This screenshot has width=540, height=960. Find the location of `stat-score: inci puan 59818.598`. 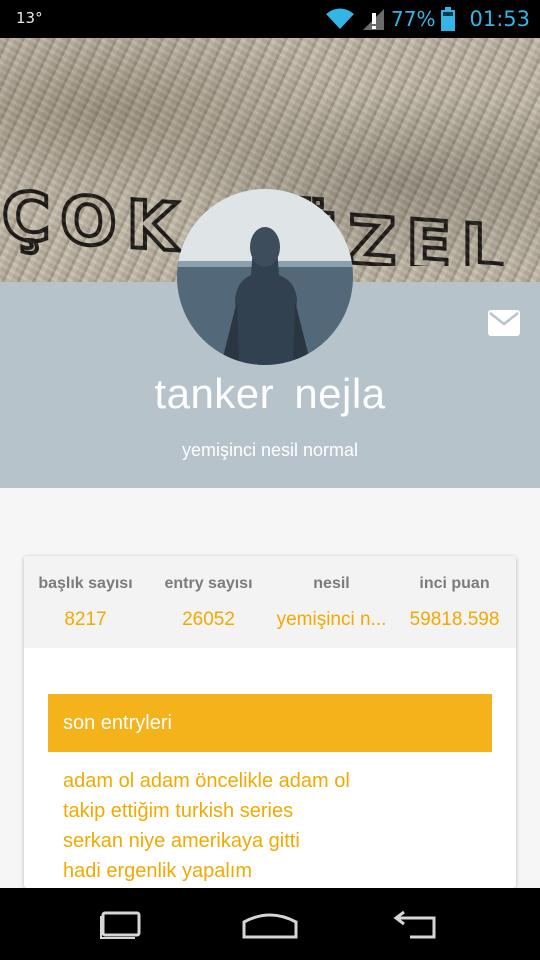

stat-score: inci puan 59818.598 is located at coordinates (454, 602).